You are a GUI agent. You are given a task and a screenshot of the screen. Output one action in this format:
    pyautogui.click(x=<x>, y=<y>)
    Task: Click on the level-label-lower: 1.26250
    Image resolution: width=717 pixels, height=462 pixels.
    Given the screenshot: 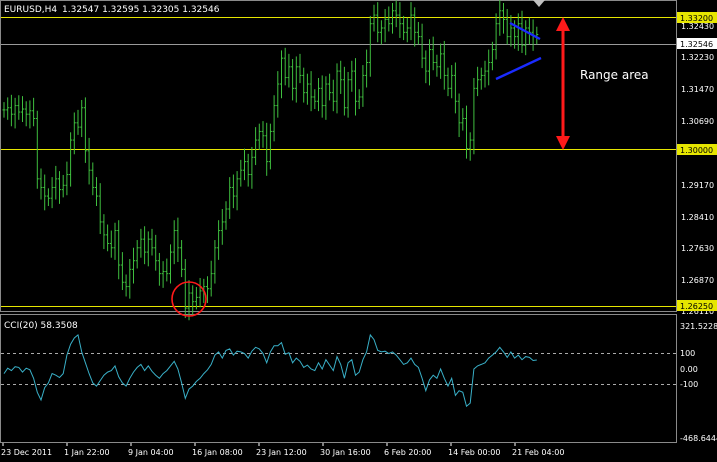 What is the action you would take?
    pyautogui.click(x=696, y=306)
    